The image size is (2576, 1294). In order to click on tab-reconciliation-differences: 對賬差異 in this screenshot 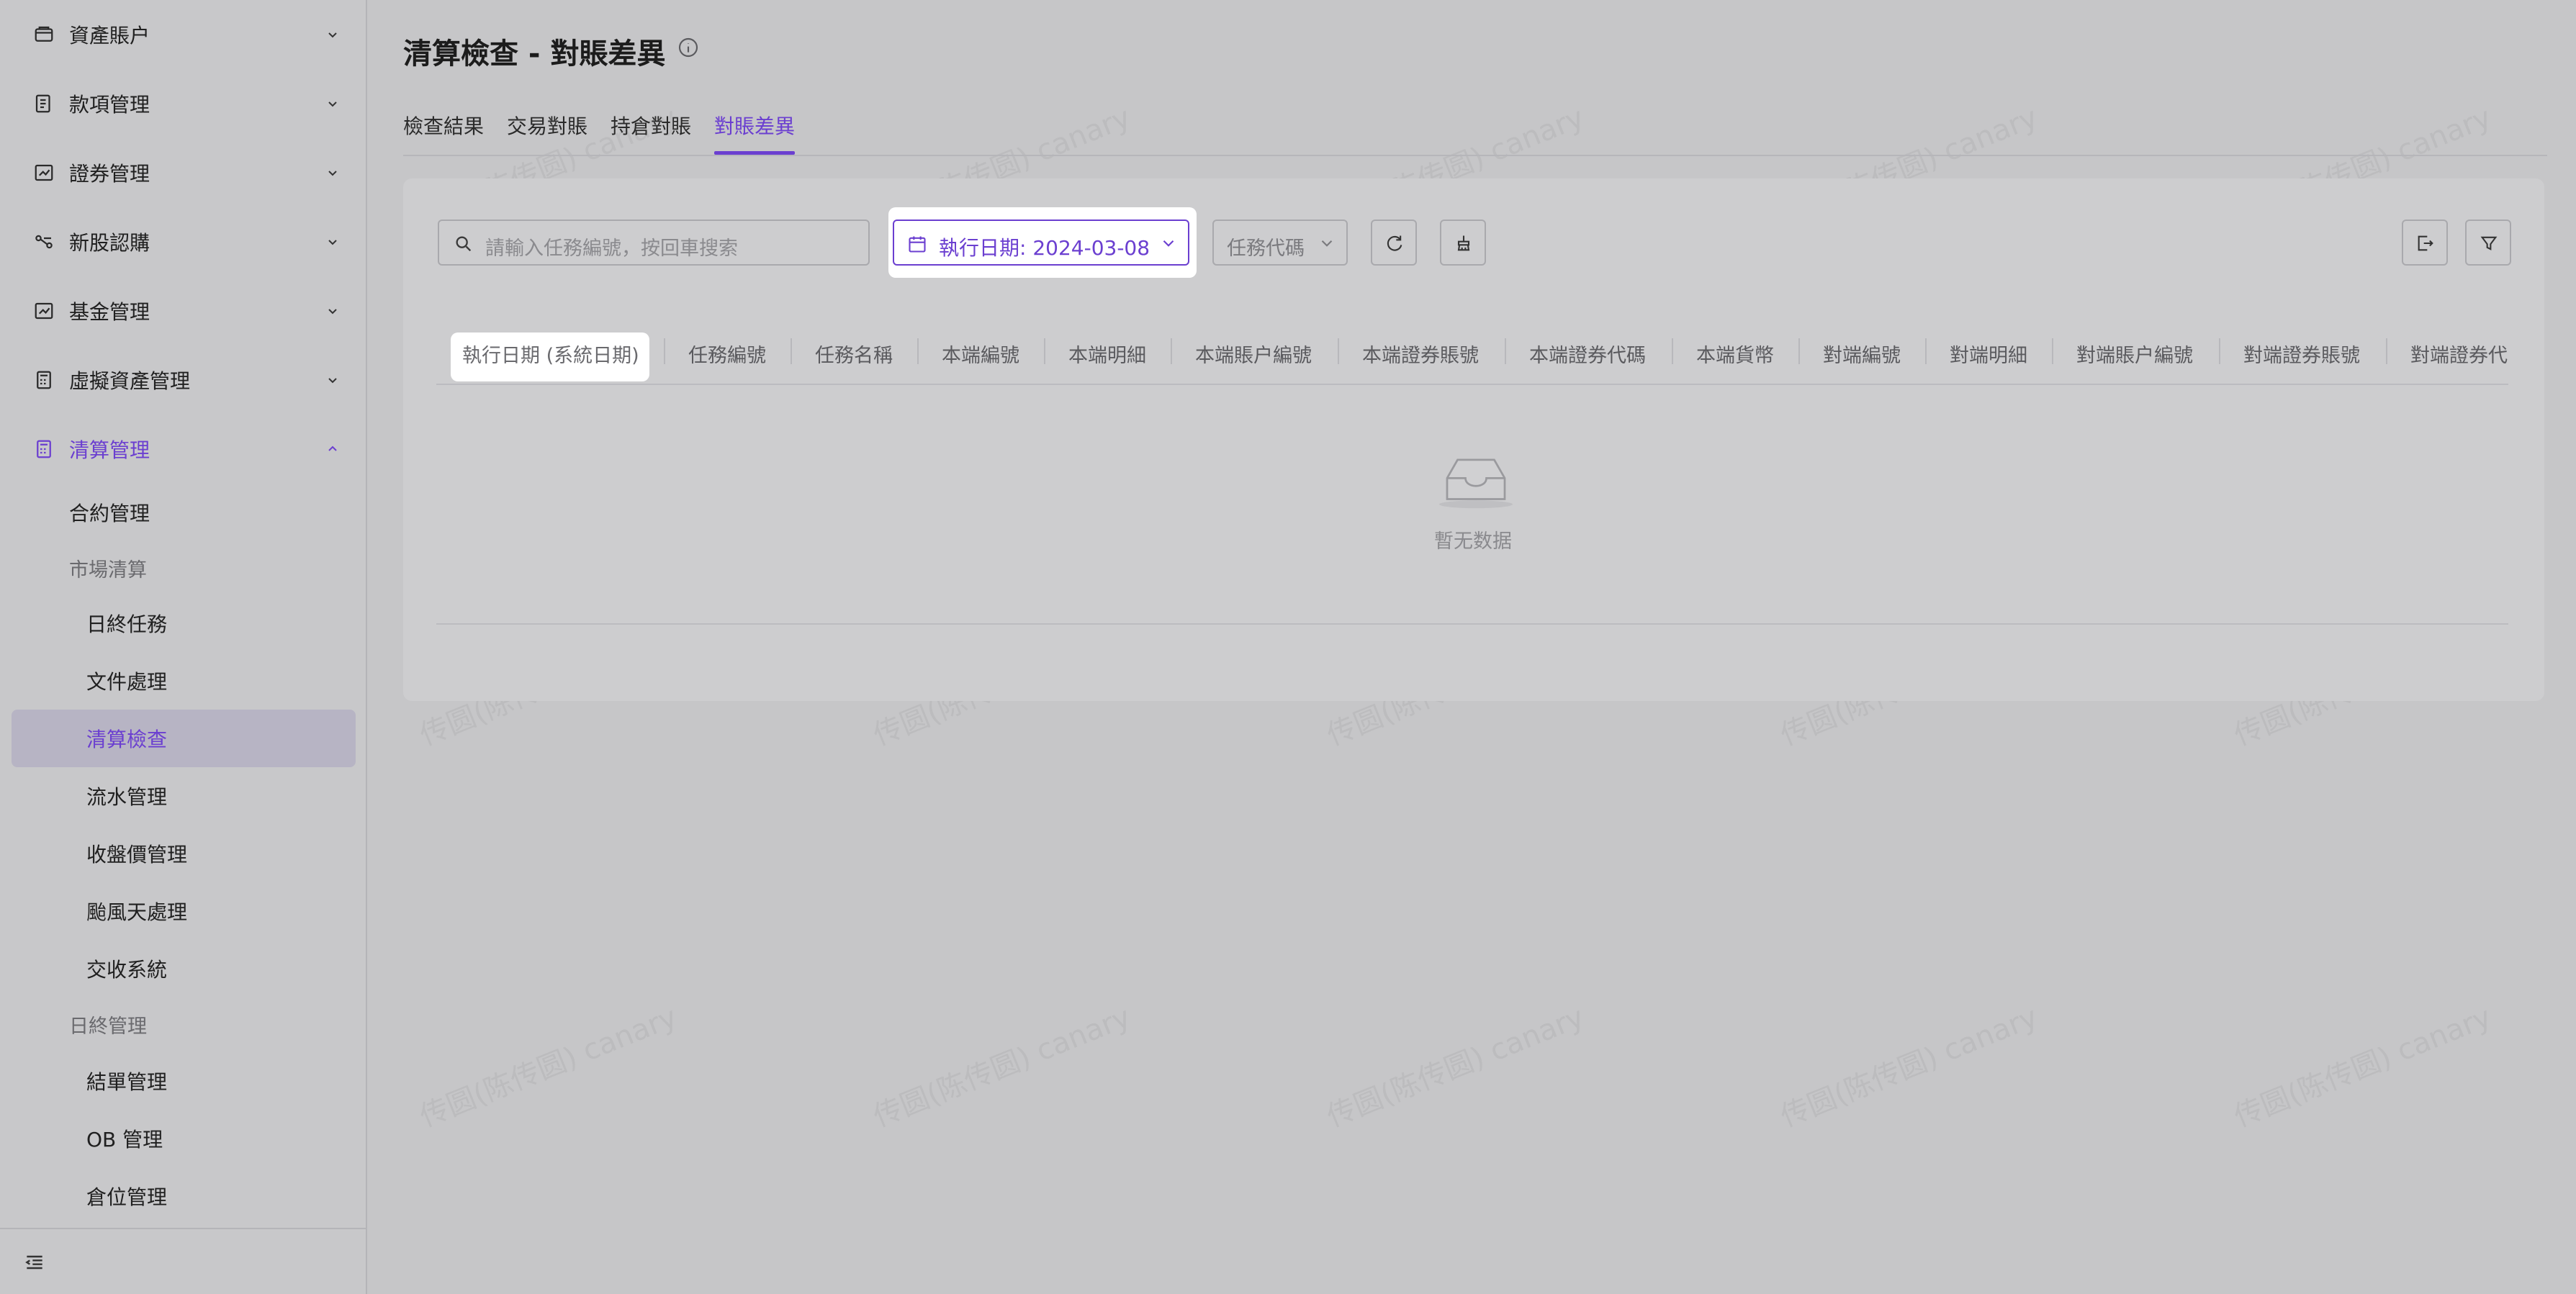, I will do `click(754, 125)`.